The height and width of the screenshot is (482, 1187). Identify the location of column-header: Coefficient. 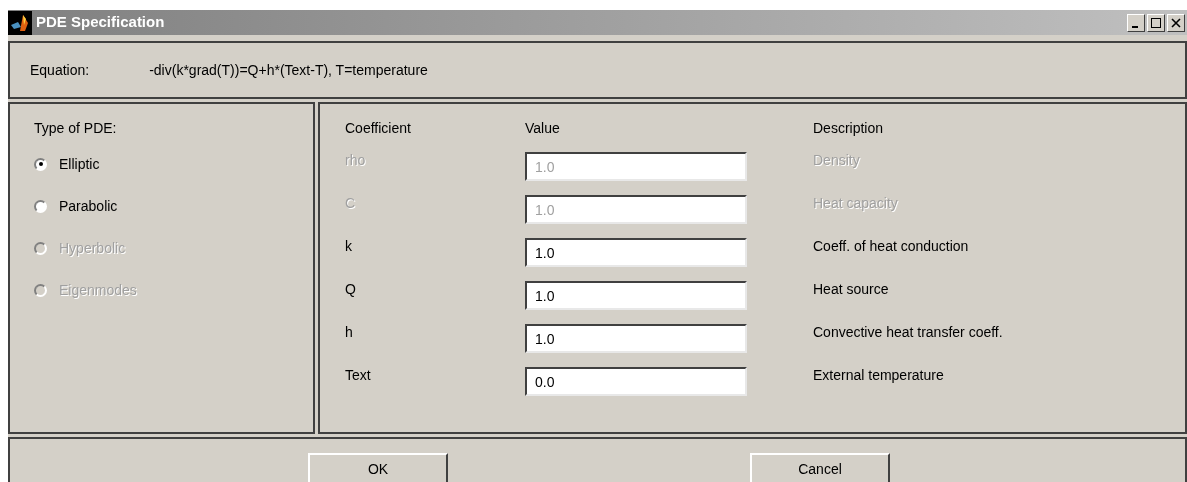
(378, 128).